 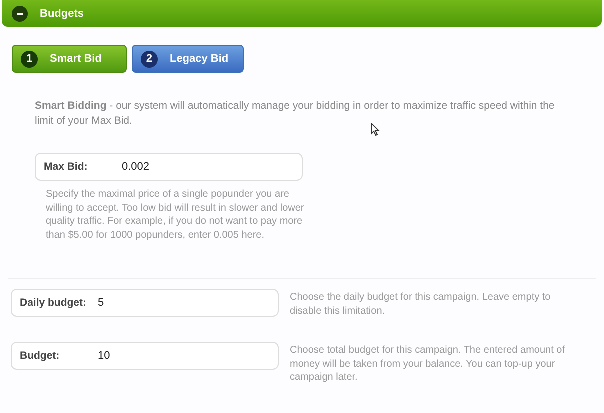 What do you see at coordinates (427, 364) in the screenshot?
I see `help-text: Choose total budget for this campaign. The entered amount of money will be taken from your balance. You can top-up your campaign later.` at bounding box center [427, 364].